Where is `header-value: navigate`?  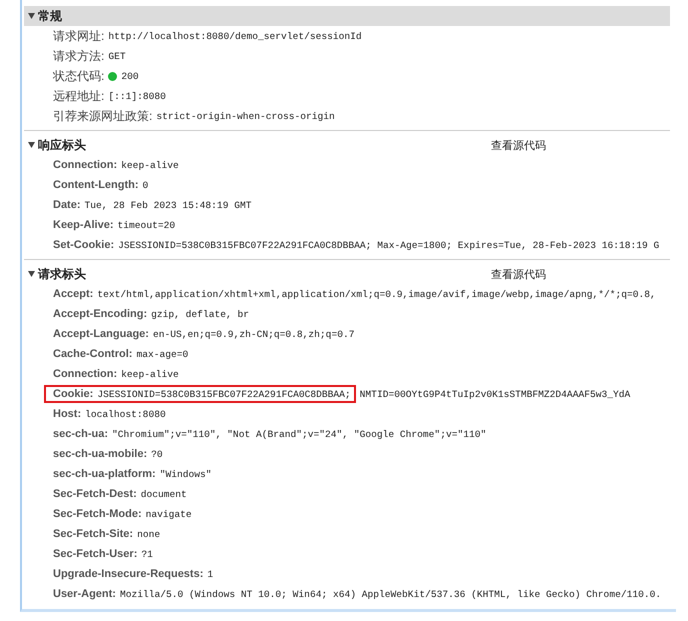
header-value: navigate is located at coordinates (169, 514).